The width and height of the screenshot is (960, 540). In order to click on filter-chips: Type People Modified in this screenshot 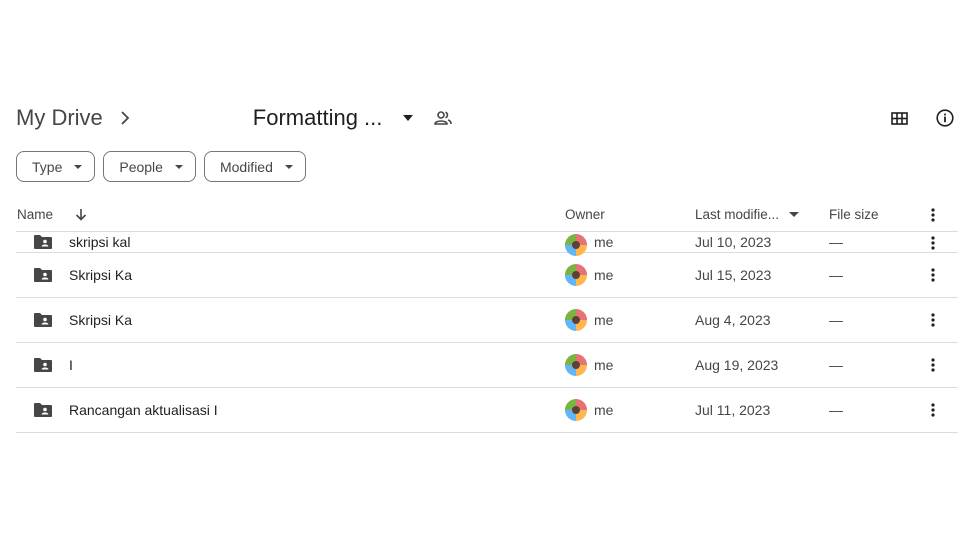, I will do `click(161, 166)`.